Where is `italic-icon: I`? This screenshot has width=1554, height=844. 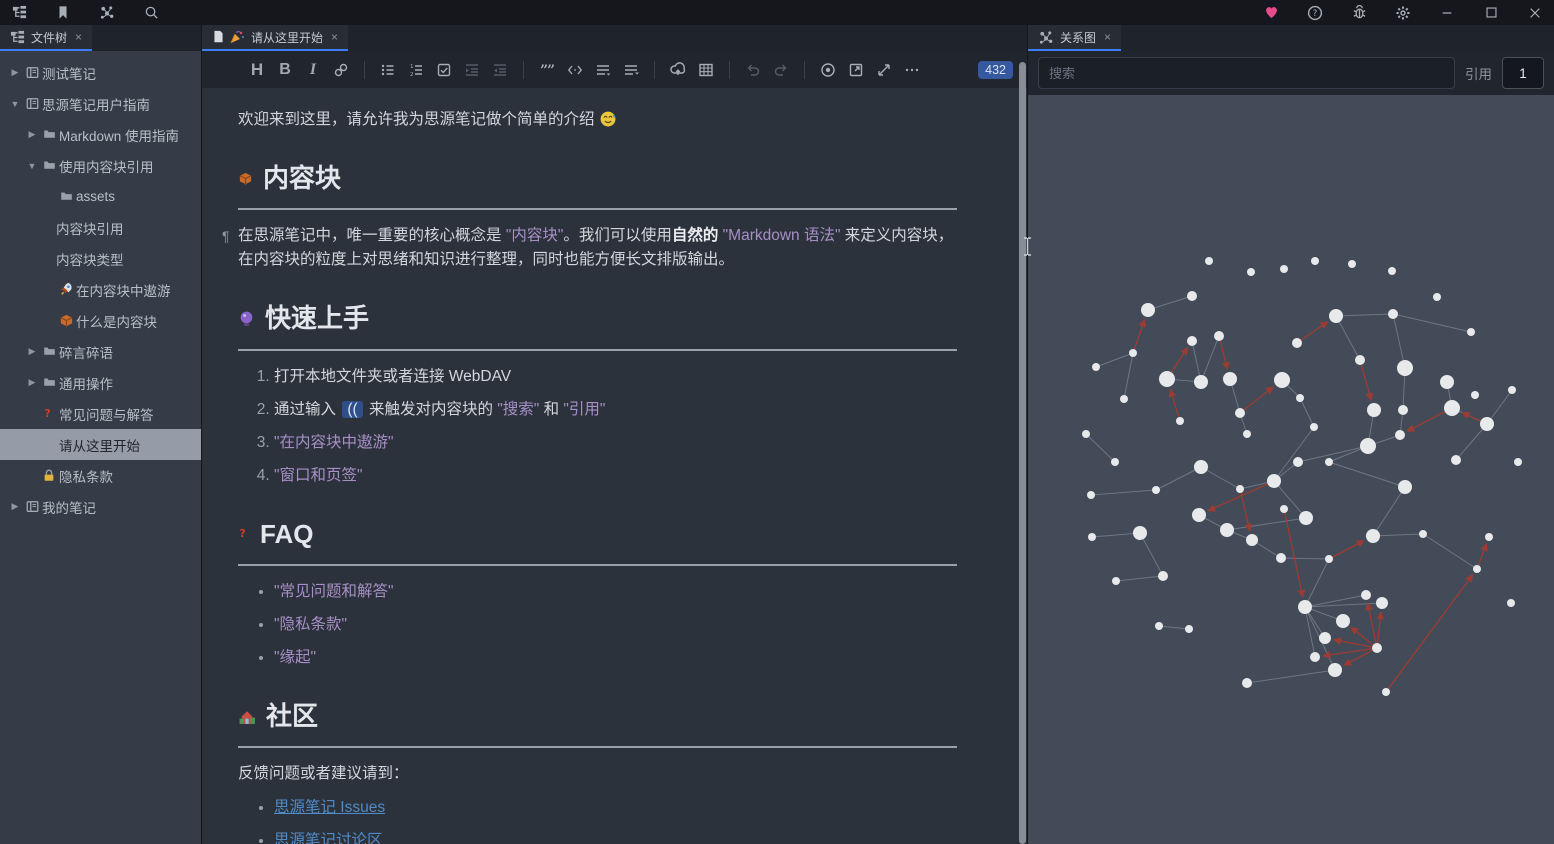 italic-icon: I is located at coordinates (313, 70).